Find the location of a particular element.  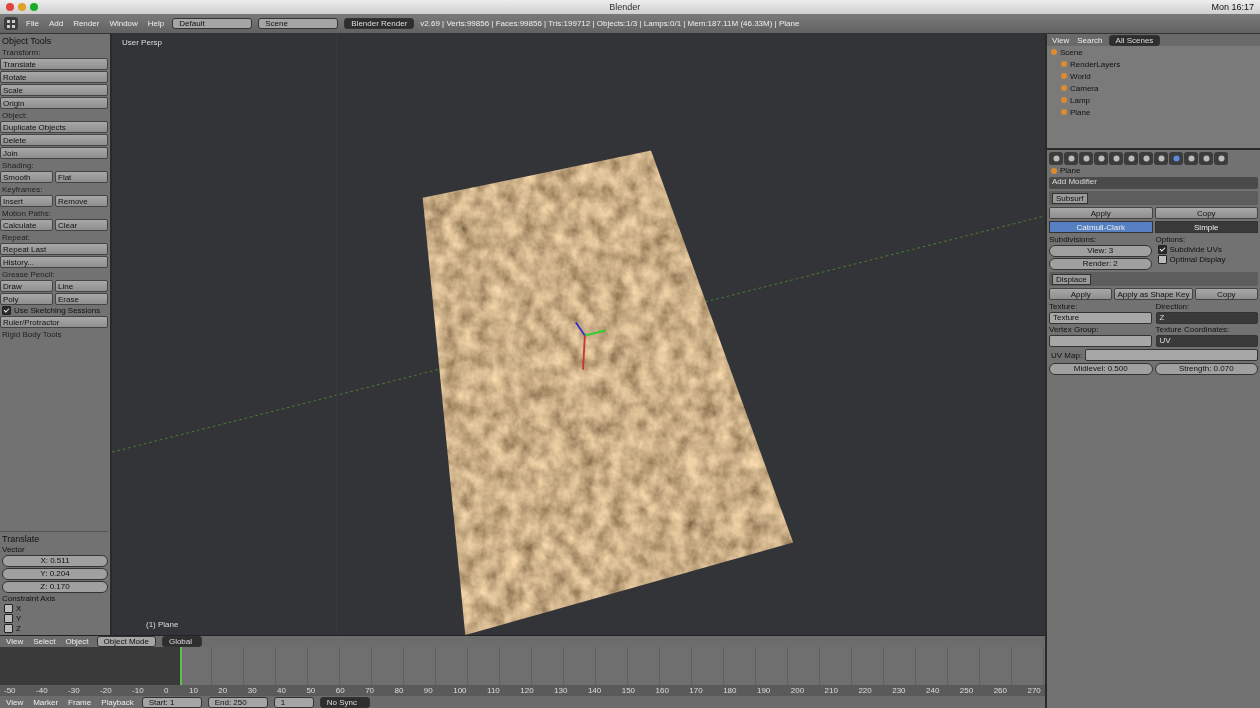

frame-number: 100 is located at coordinates (460, 690).